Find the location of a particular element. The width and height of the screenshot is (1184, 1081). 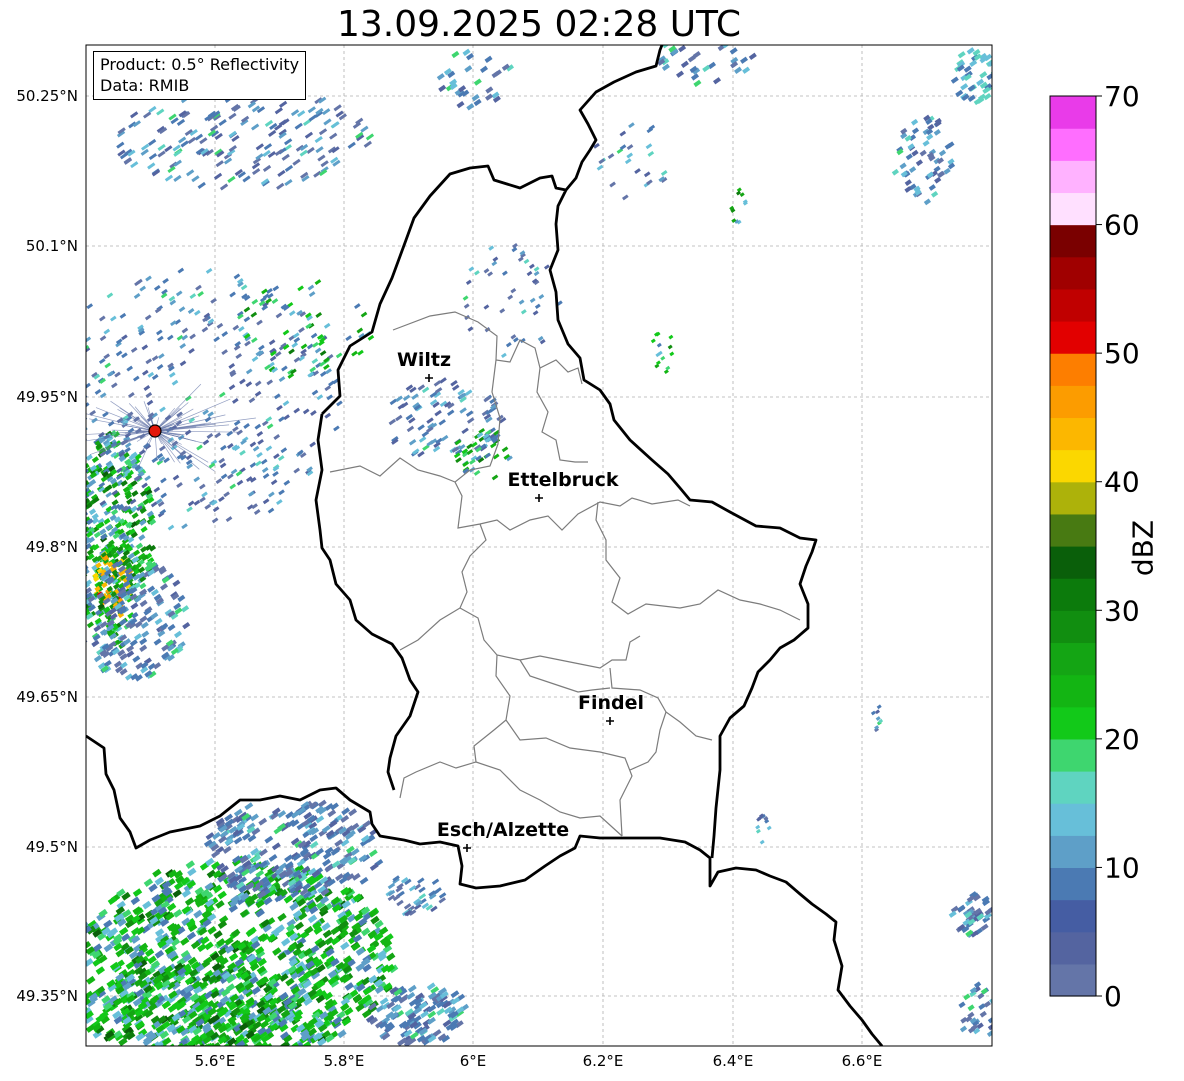

lat-tick-label: 50.25°N is located at coordinates (47, 96).